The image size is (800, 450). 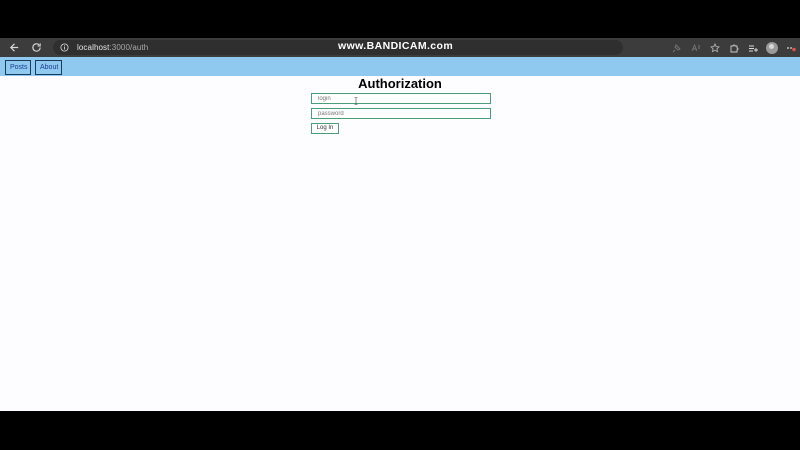 What do you see at coordinates (401, 98) in the screenshot?
I see `login-input` at bounding box center [401, 98].